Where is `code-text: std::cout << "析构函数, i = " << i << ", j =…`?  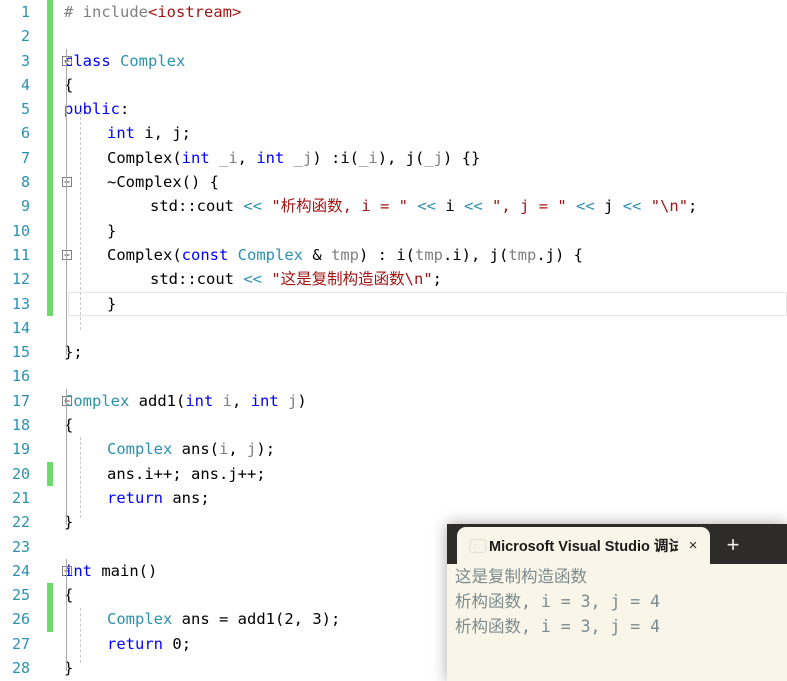
code-text: std::cout << "析构函数, i = " << i << ", j =… is located at coordinates (380, 206).